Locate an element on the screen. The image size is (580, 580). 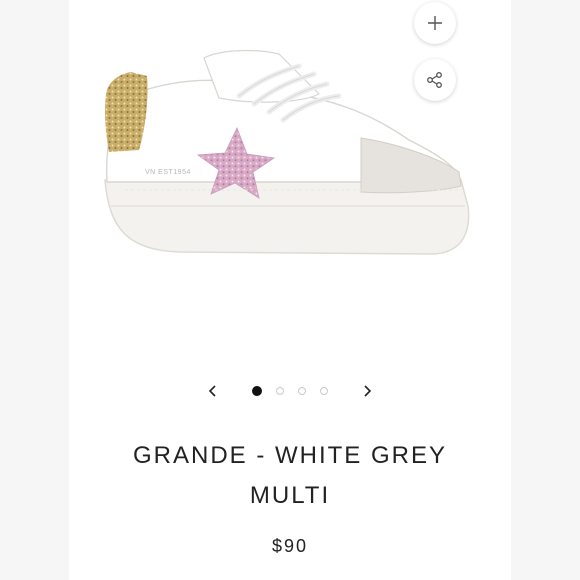
share-button is located at coordinates (435, 80).